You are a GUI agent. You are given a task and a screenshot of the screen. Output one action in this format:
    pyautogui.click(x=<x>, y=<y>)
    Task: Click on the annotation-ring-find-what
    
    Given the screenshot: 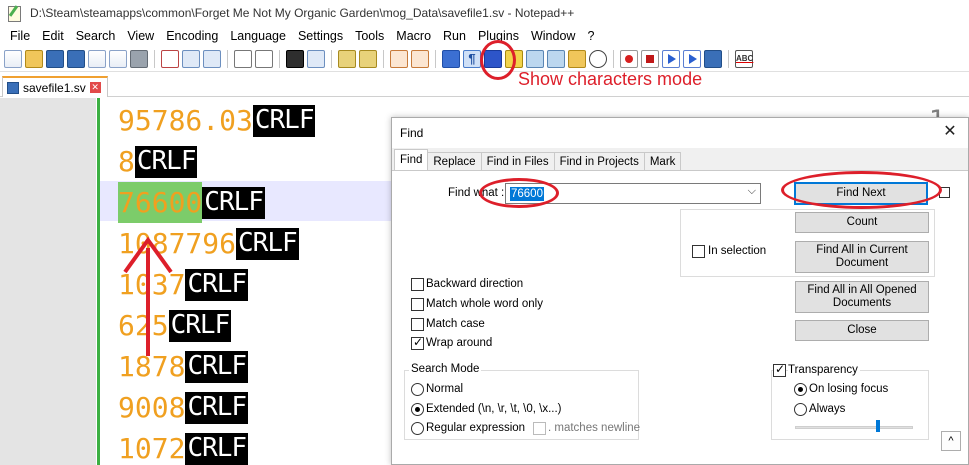 What is the action you would take?
    pyautogui.click(x=519, y=193)
    